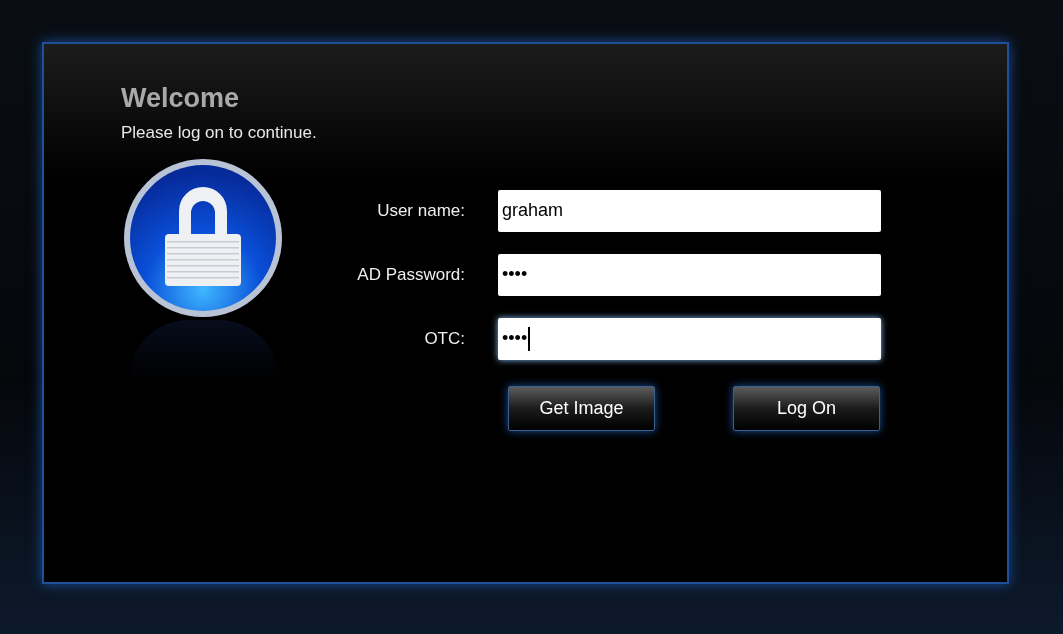  What do you see at coordinates (581, 408) in the screenshot?
I see `action-button: Get Image` at bounding box center [581, 408].